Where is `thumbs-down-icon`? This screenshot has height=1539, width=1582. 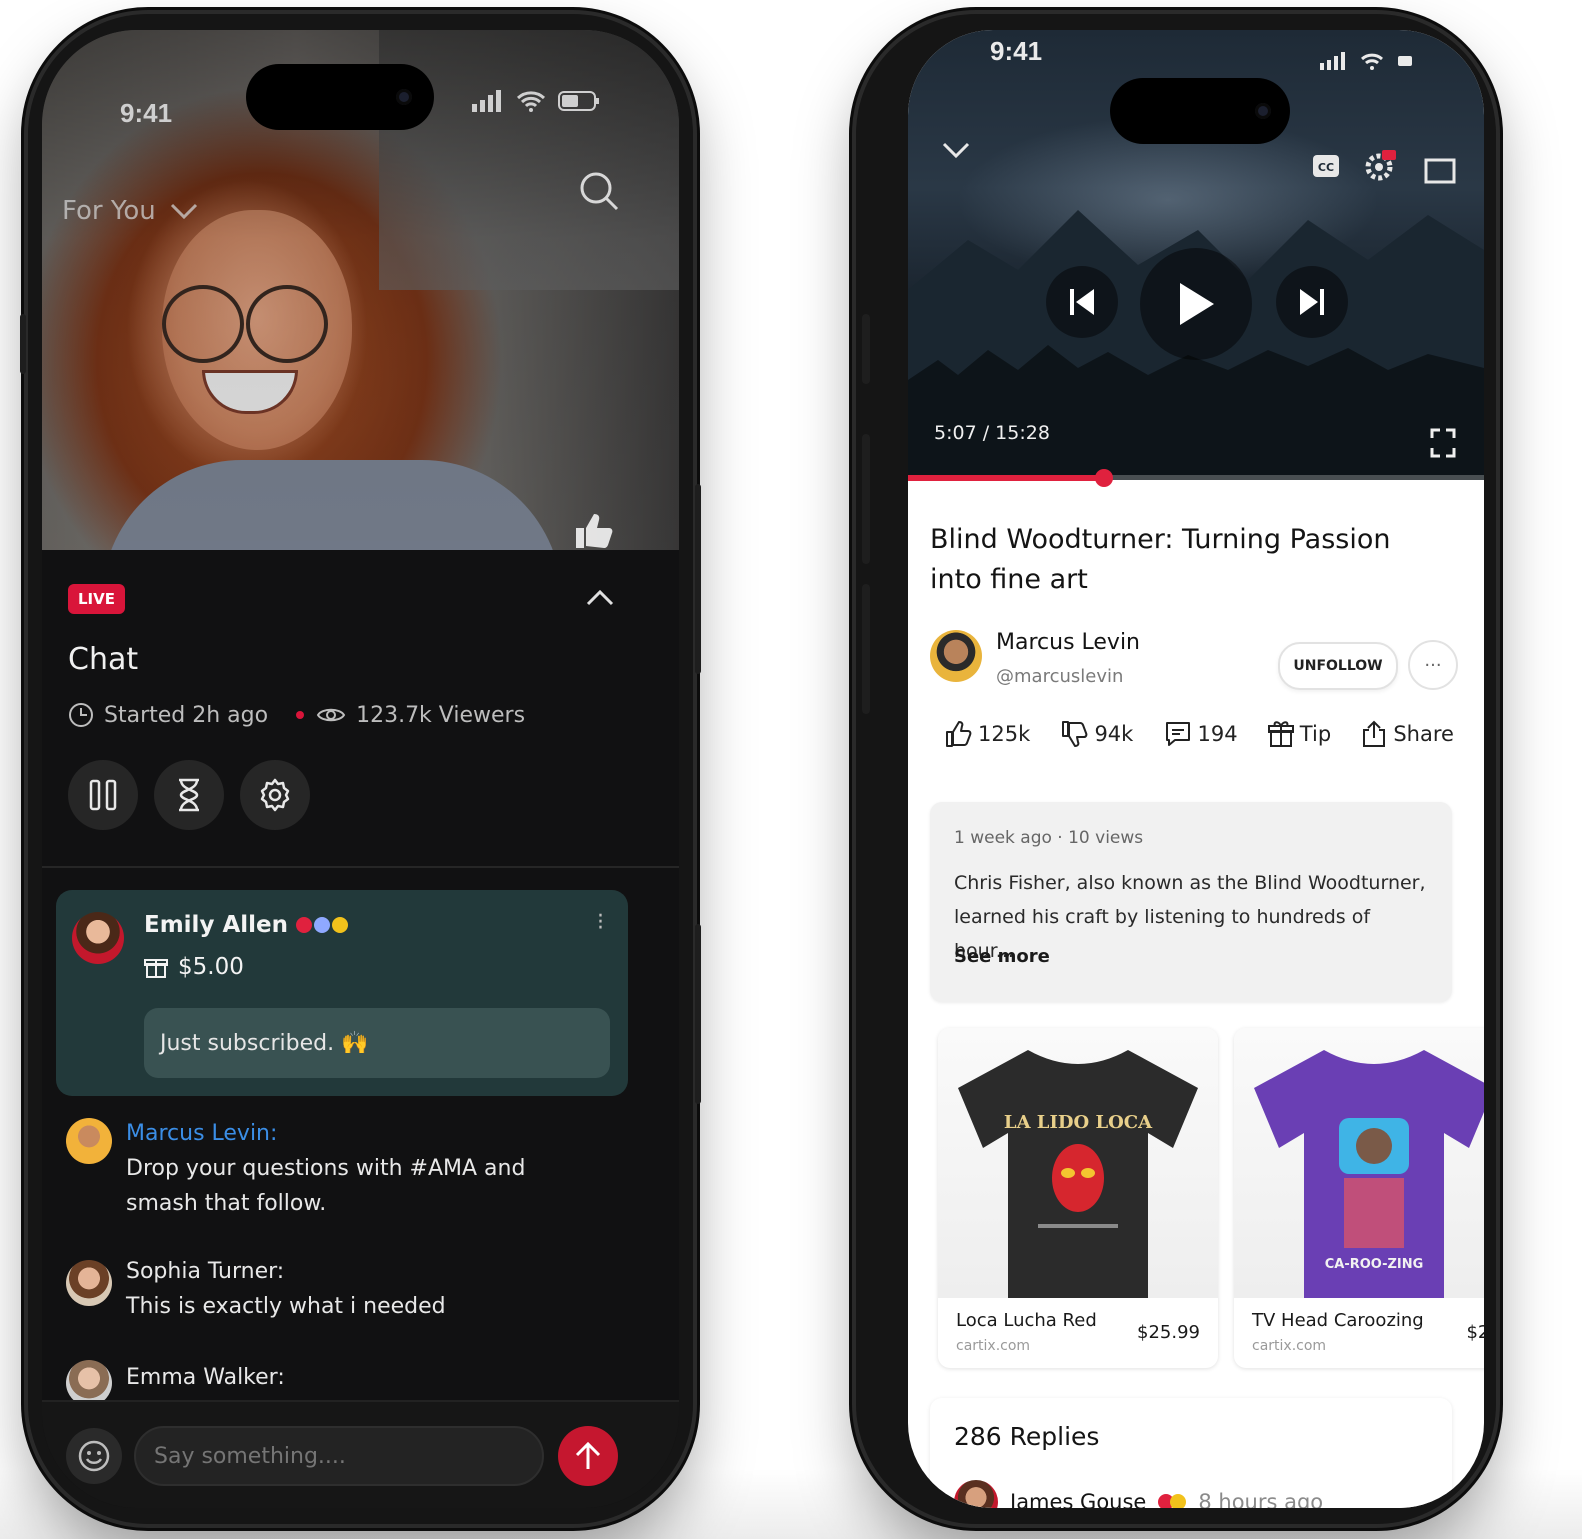
thumbs-down-icon is located at coordinates (1075, 734).